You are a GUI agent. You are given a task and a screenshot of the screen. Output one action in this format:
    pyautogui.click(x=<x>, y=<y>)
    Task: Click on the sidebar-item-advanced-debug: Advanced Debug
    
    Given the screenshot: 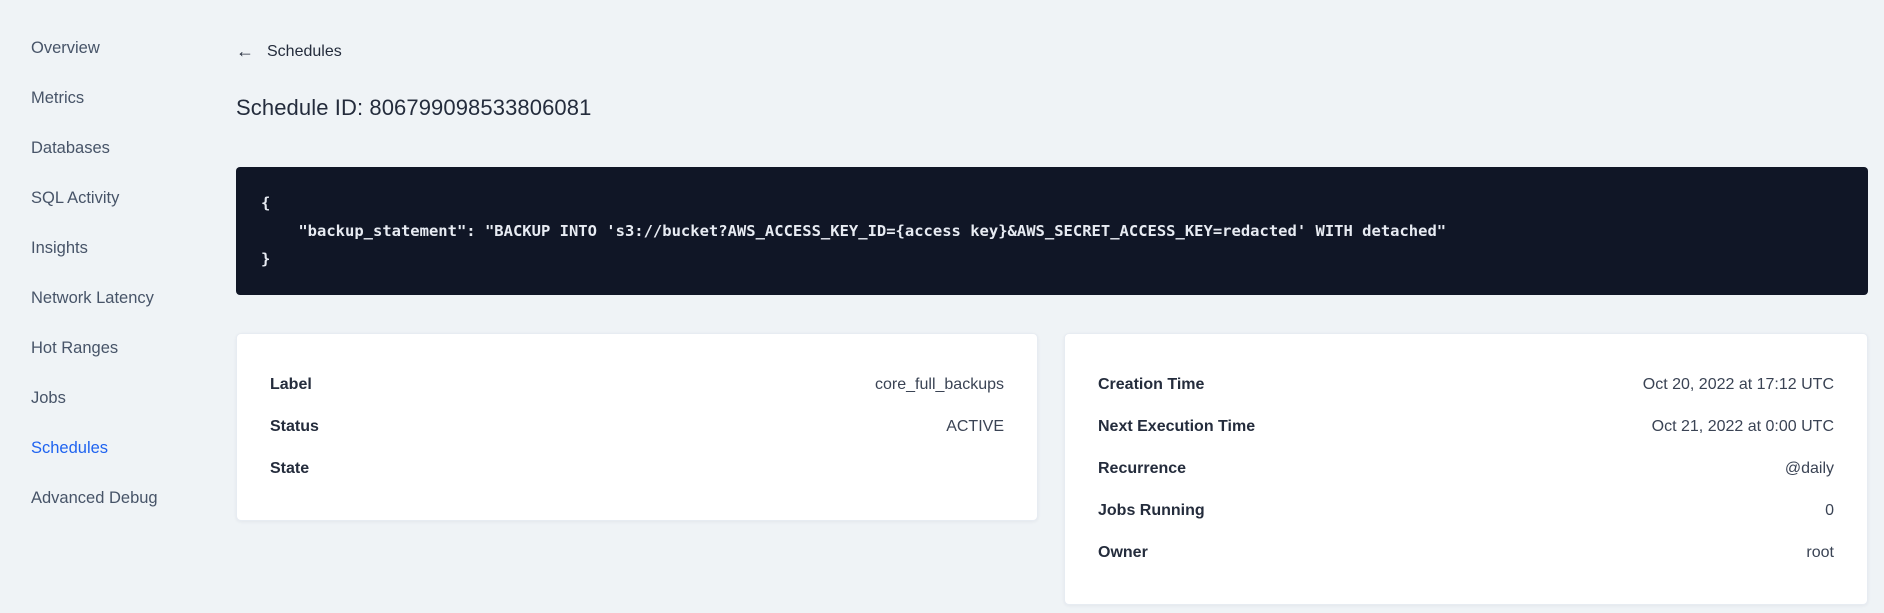 What is the action you would take?
    pyautogui.click(x=118, y=498)
    